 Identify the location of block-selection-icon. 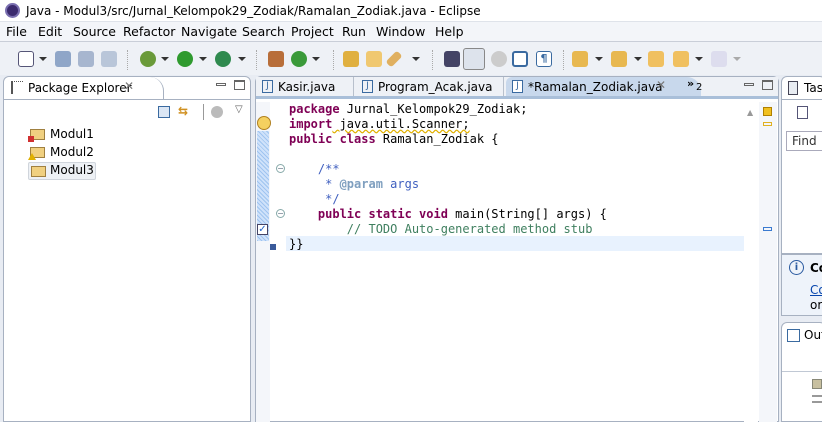
(520, 59).